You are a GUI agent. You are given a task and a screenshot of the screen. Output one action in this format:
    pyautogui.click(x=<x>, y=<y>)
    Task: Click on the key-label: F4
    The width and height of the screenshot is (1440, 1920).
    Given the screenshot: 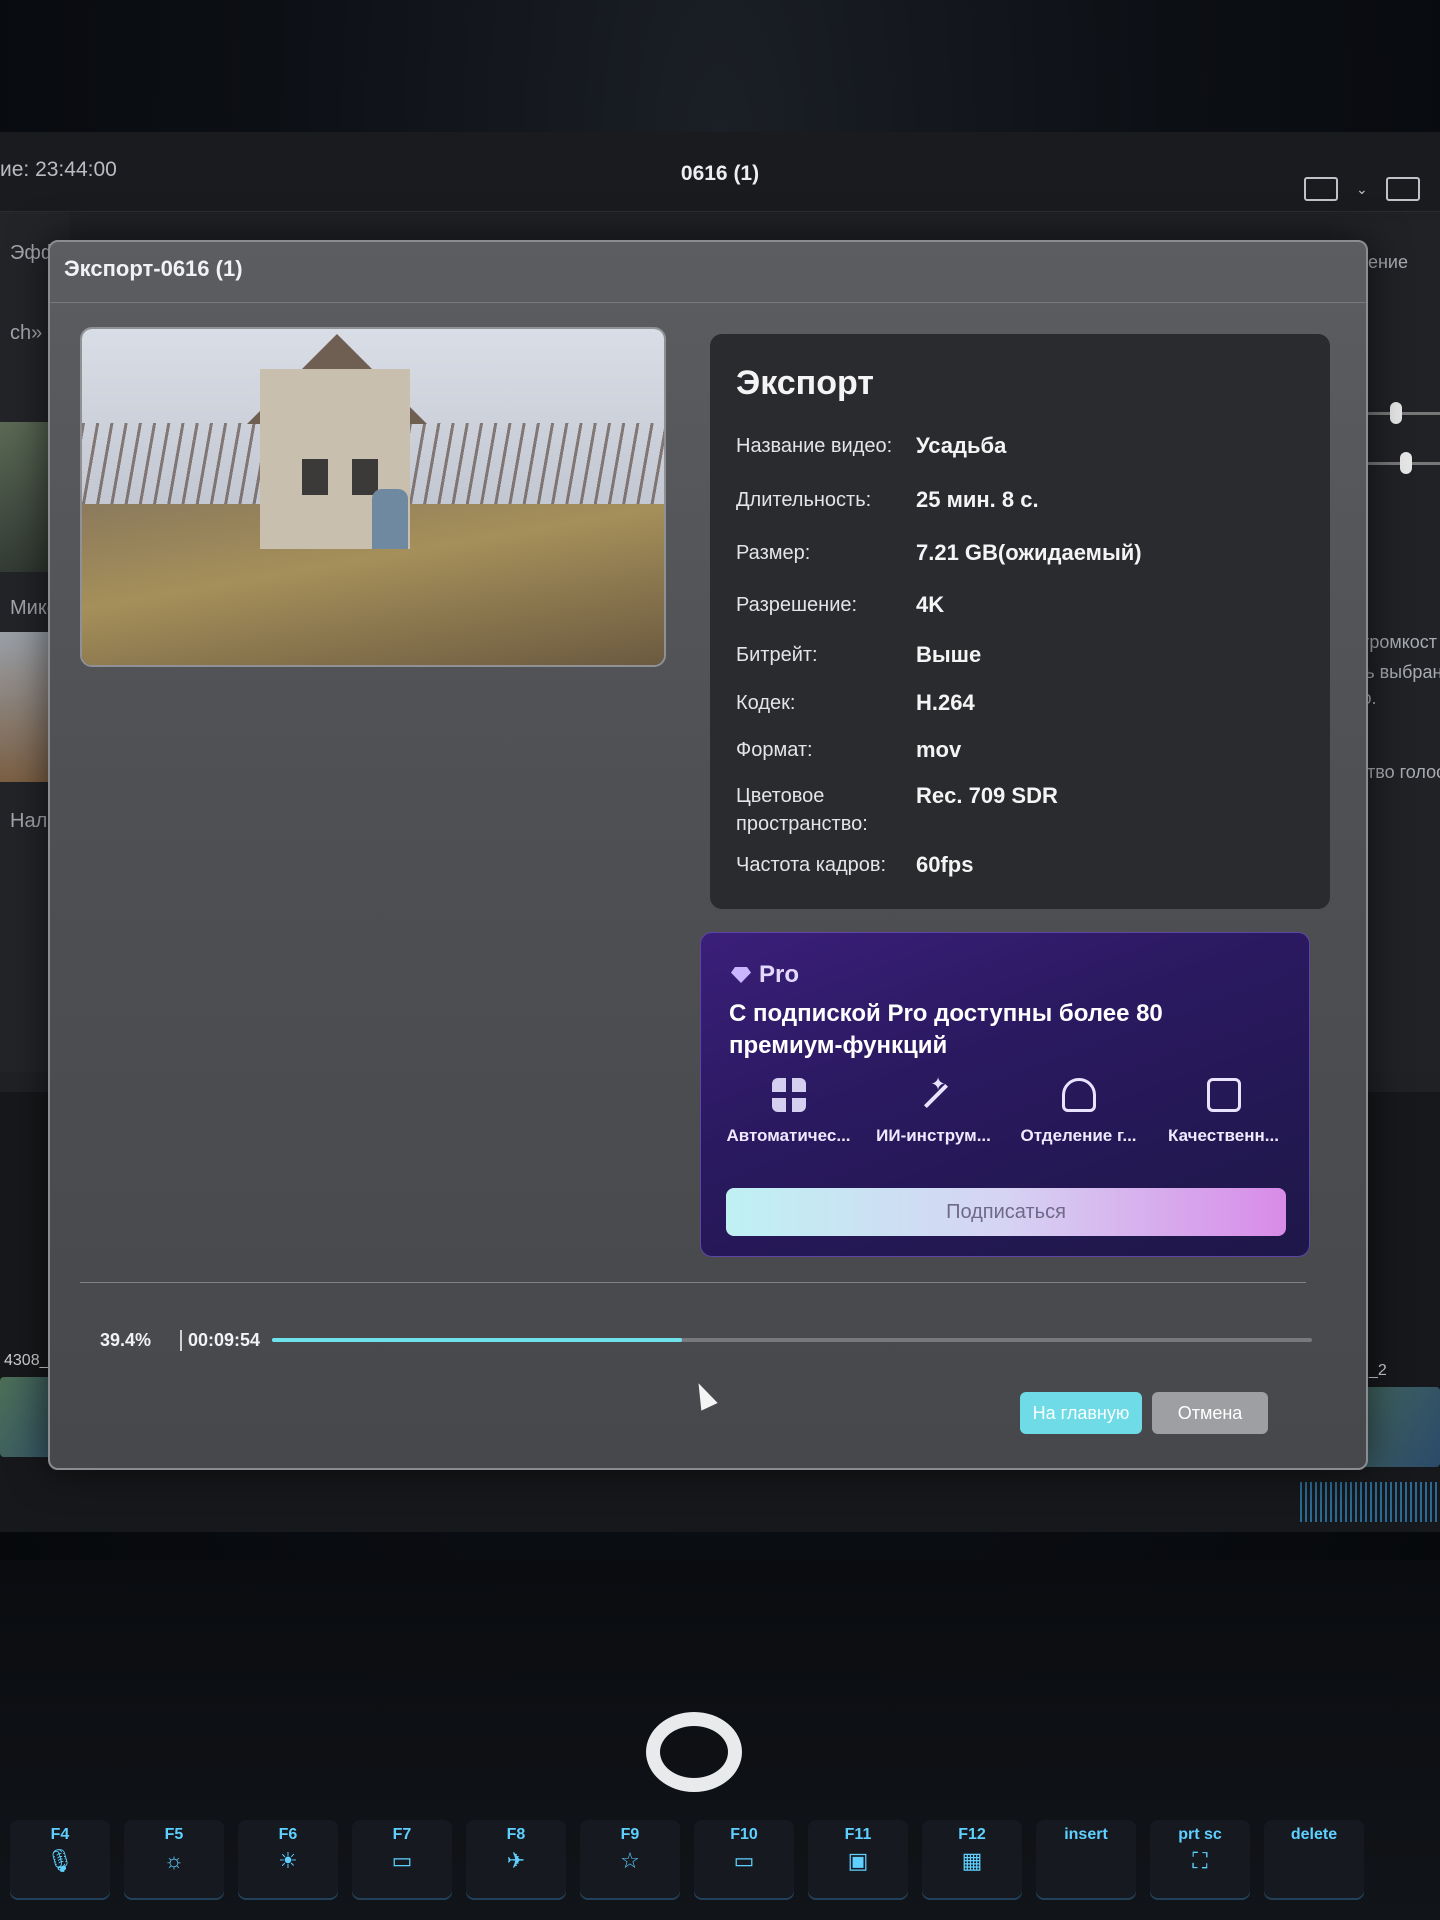 What is the action you would take?
    pyautogui.click(x=60, y=1834)
    